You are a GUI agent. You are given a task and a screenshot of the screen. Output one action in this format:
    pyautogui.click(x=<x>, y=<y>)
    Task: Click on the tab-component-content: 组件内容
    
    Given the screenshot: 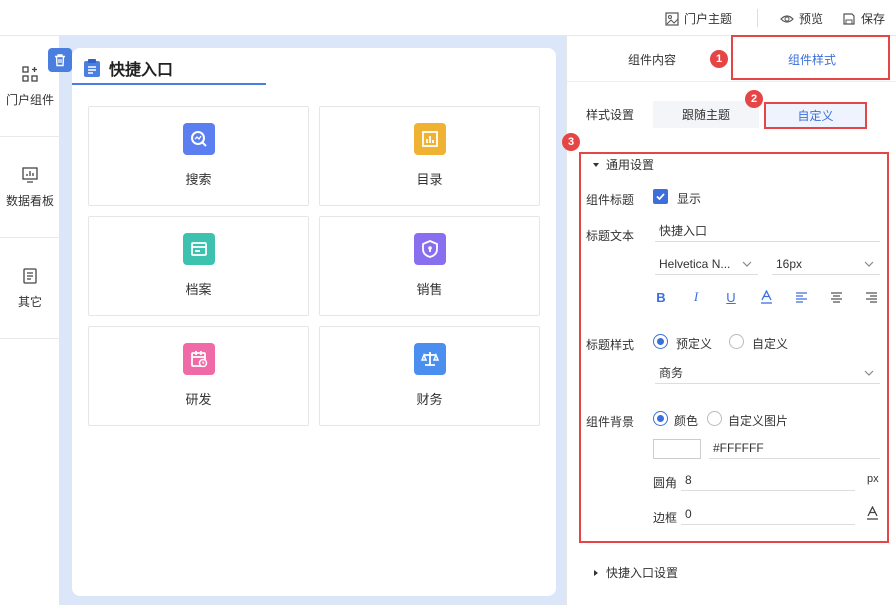 What is the action you would take?
    pyautogui.click(x=652, y=59)
    